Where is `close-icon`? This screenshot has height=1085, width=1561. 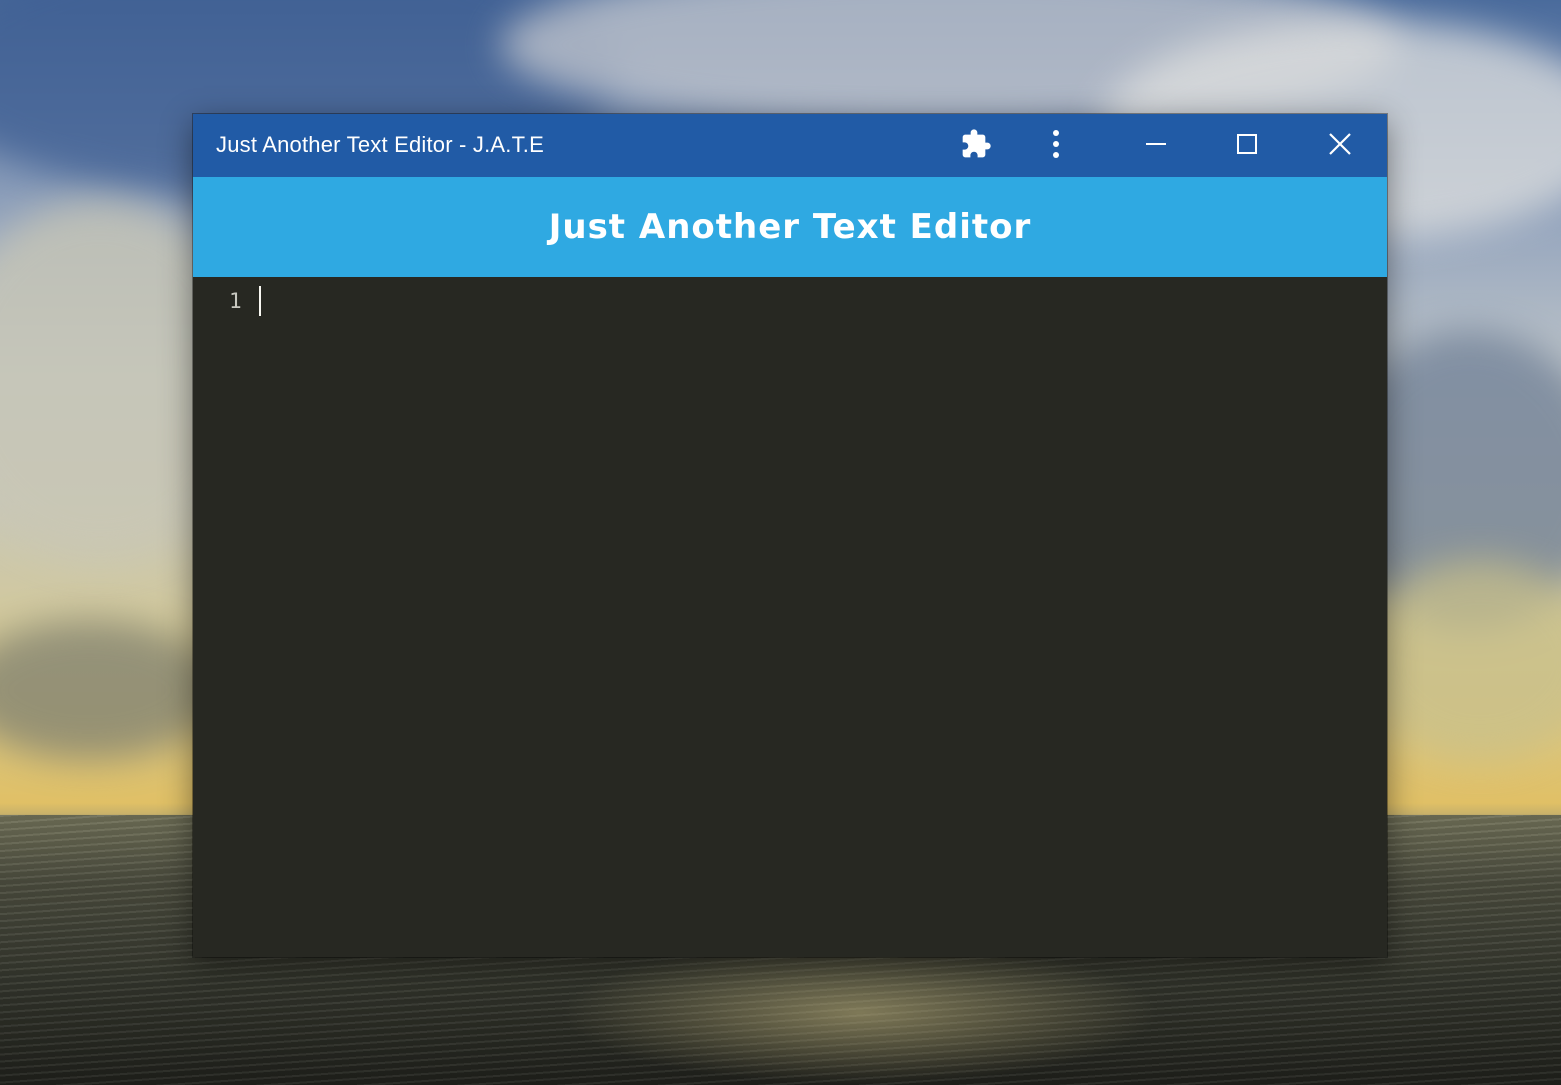 close-icon is located at coordinates (1340, 146).